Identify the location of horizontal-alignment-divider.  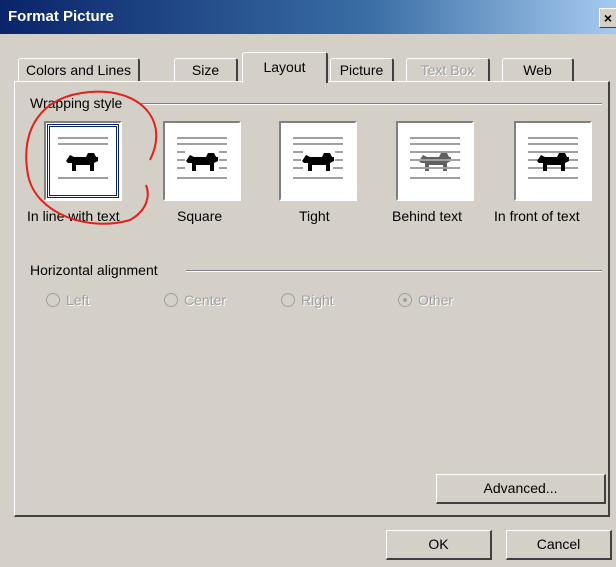
(394, 271).